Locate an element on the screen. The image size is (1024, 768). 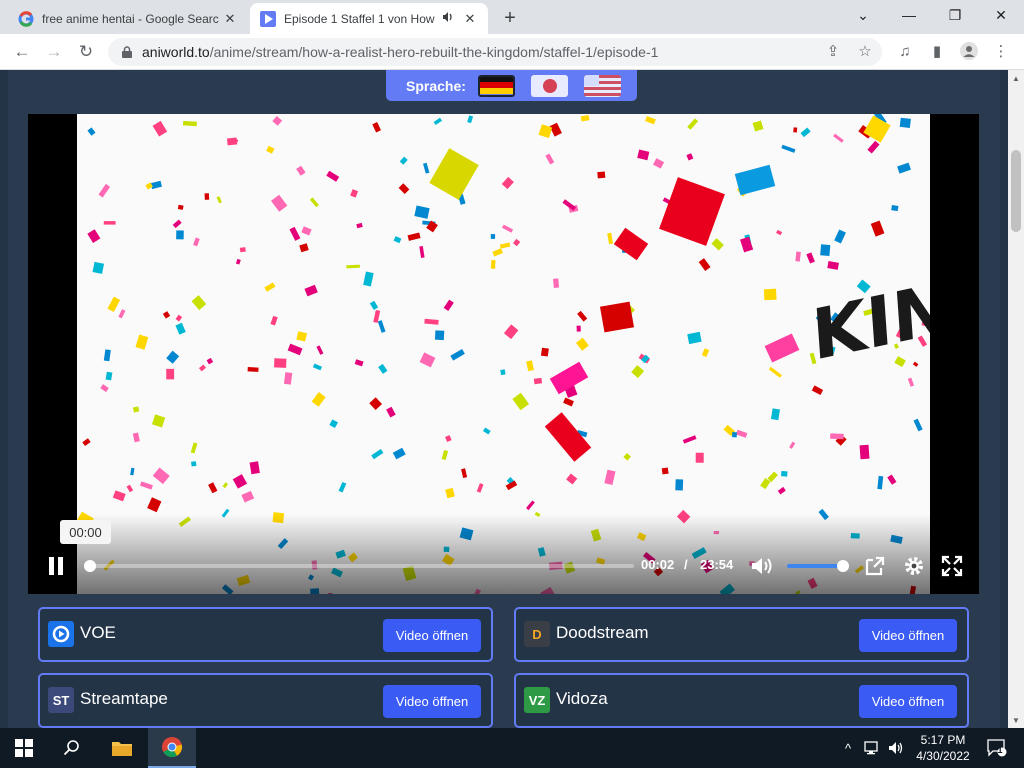
hoster-voe: VOE Video öffnen is located at coordinates (265, 634).